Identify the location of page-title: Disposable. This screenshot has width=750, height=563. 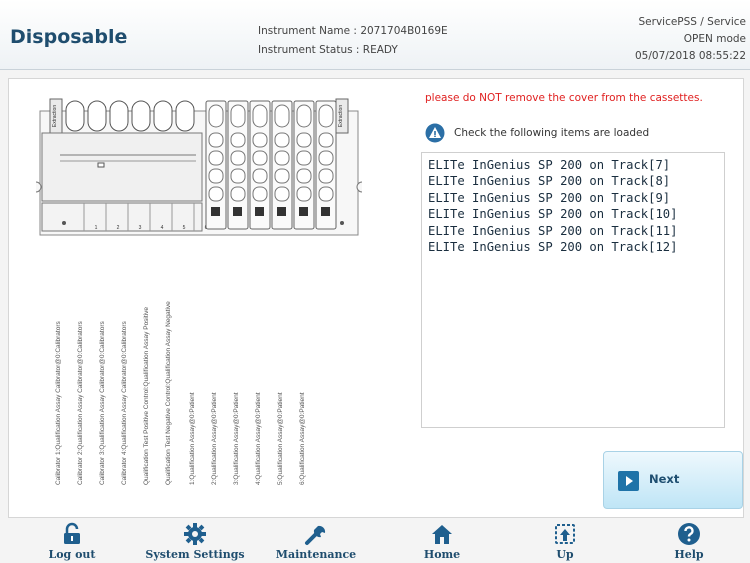
(69, 37).